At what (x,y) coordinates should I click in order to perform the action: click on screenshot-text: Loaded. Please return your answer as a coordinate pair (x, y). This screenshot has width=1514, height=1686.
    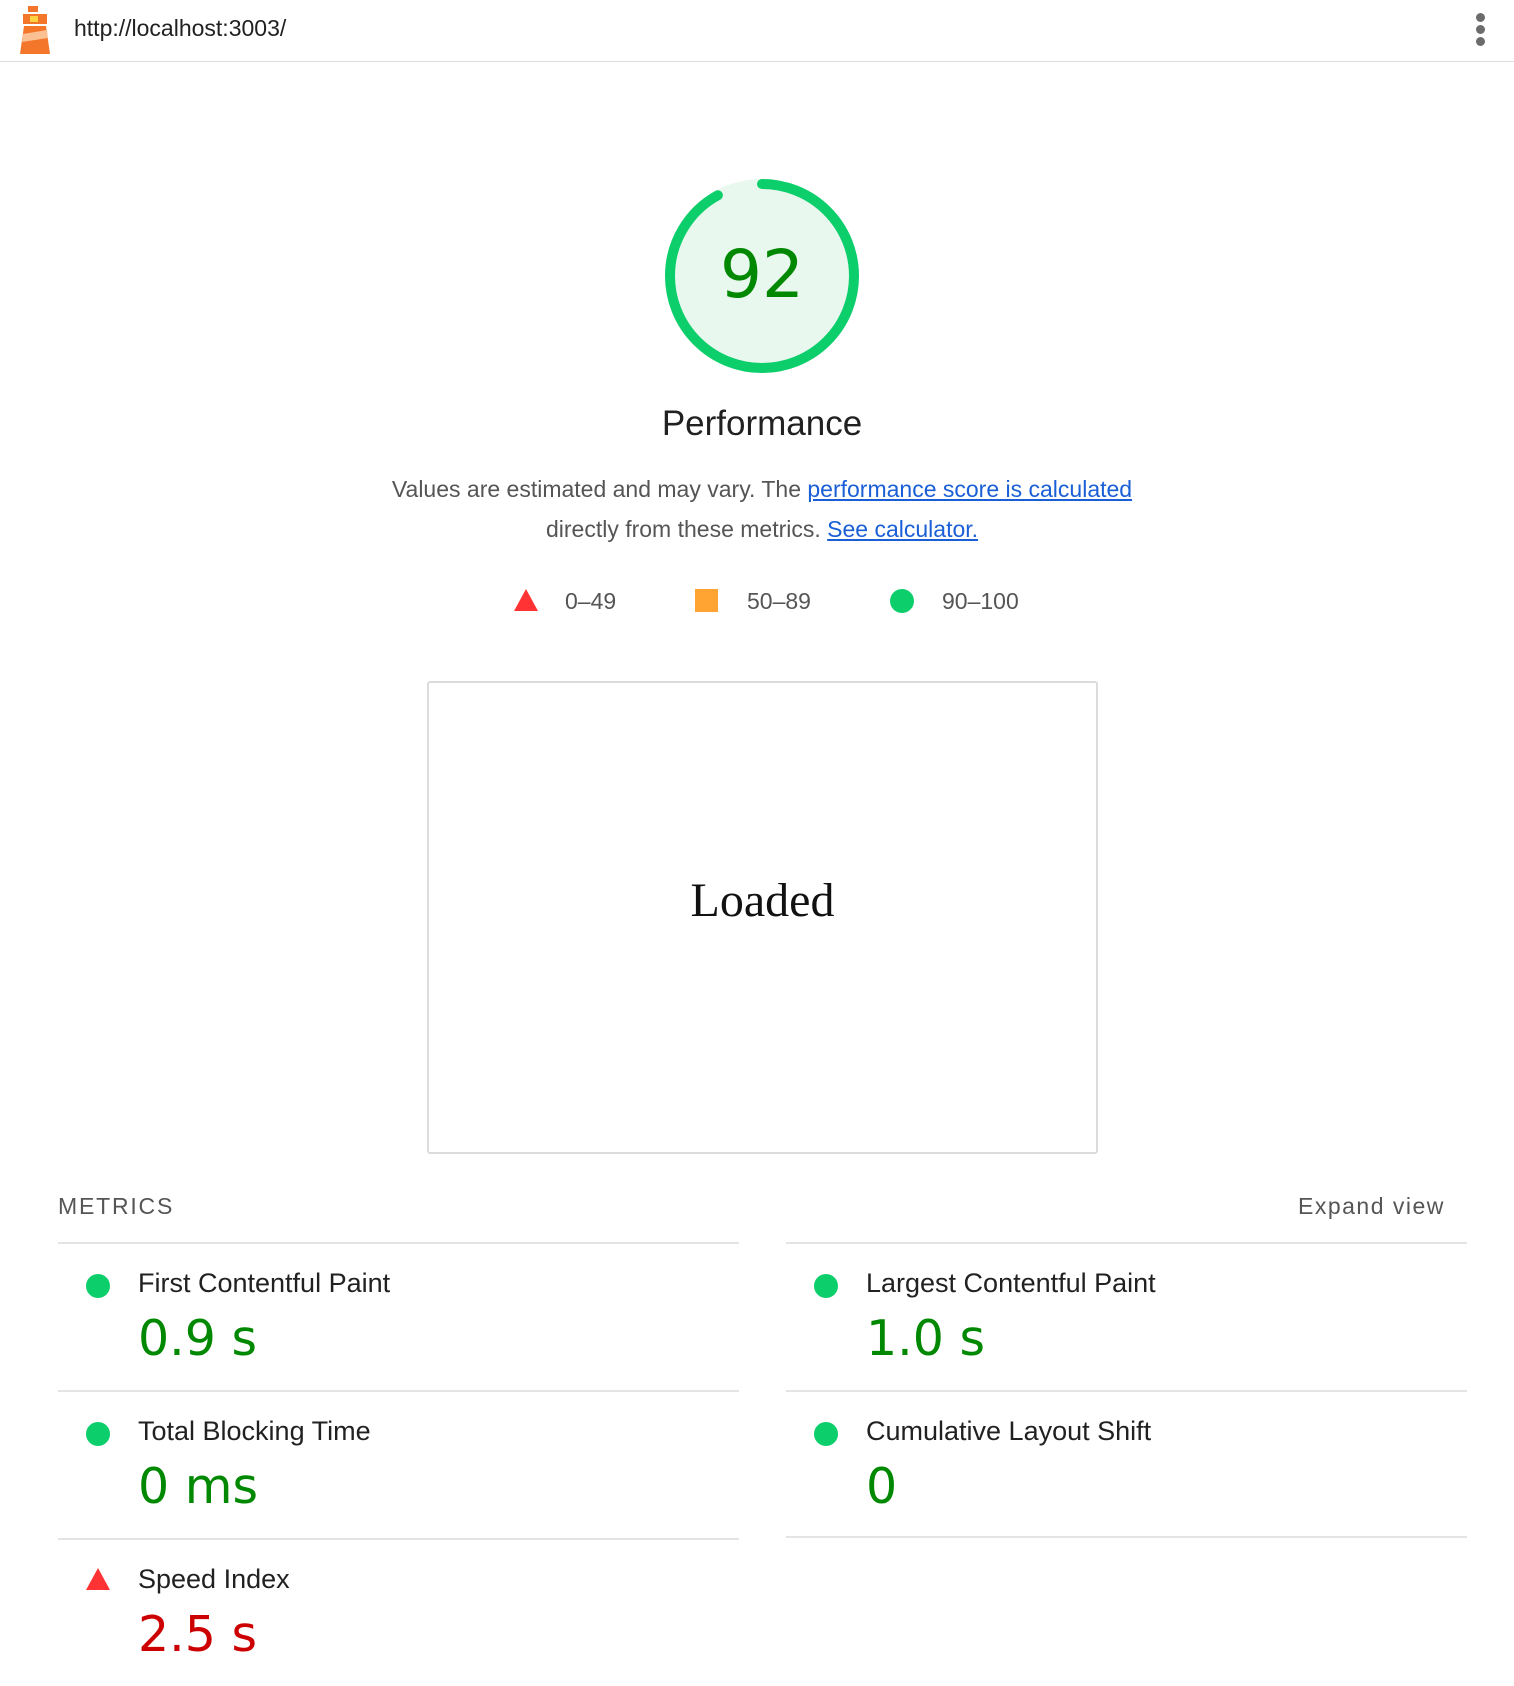
    Looking at the image, I should click on (762, 900).